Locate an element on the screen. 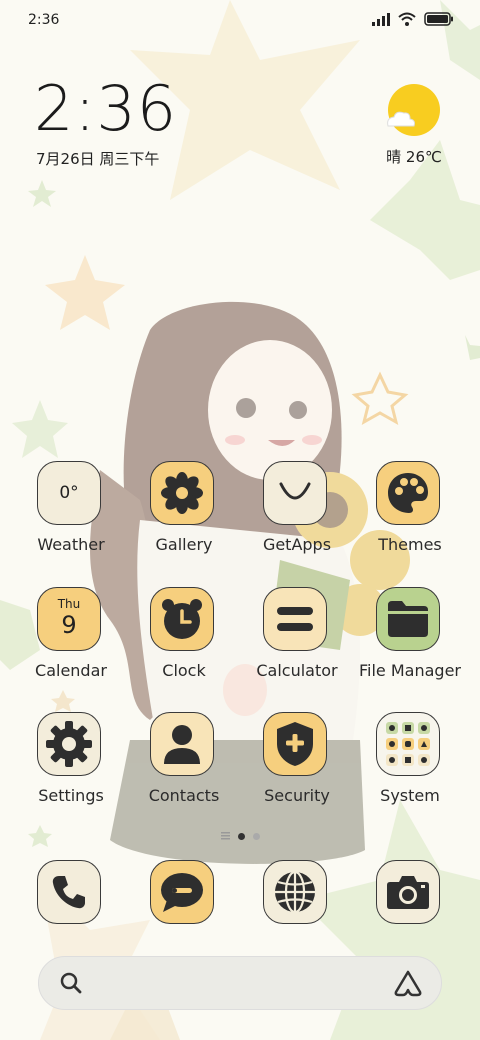 The image size is (480, 1040). message-icon is located at coordinates (182, 892).